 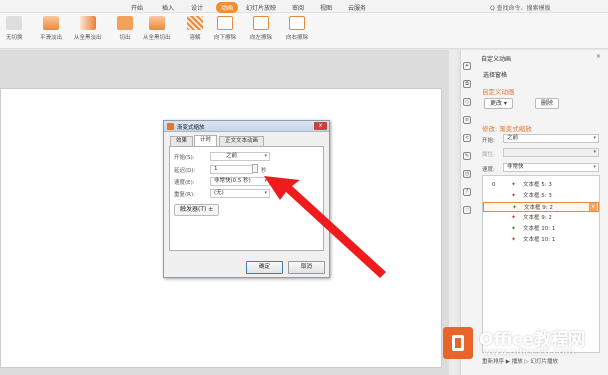 I want to click on arrow-shape, so click(x=325, y=227).